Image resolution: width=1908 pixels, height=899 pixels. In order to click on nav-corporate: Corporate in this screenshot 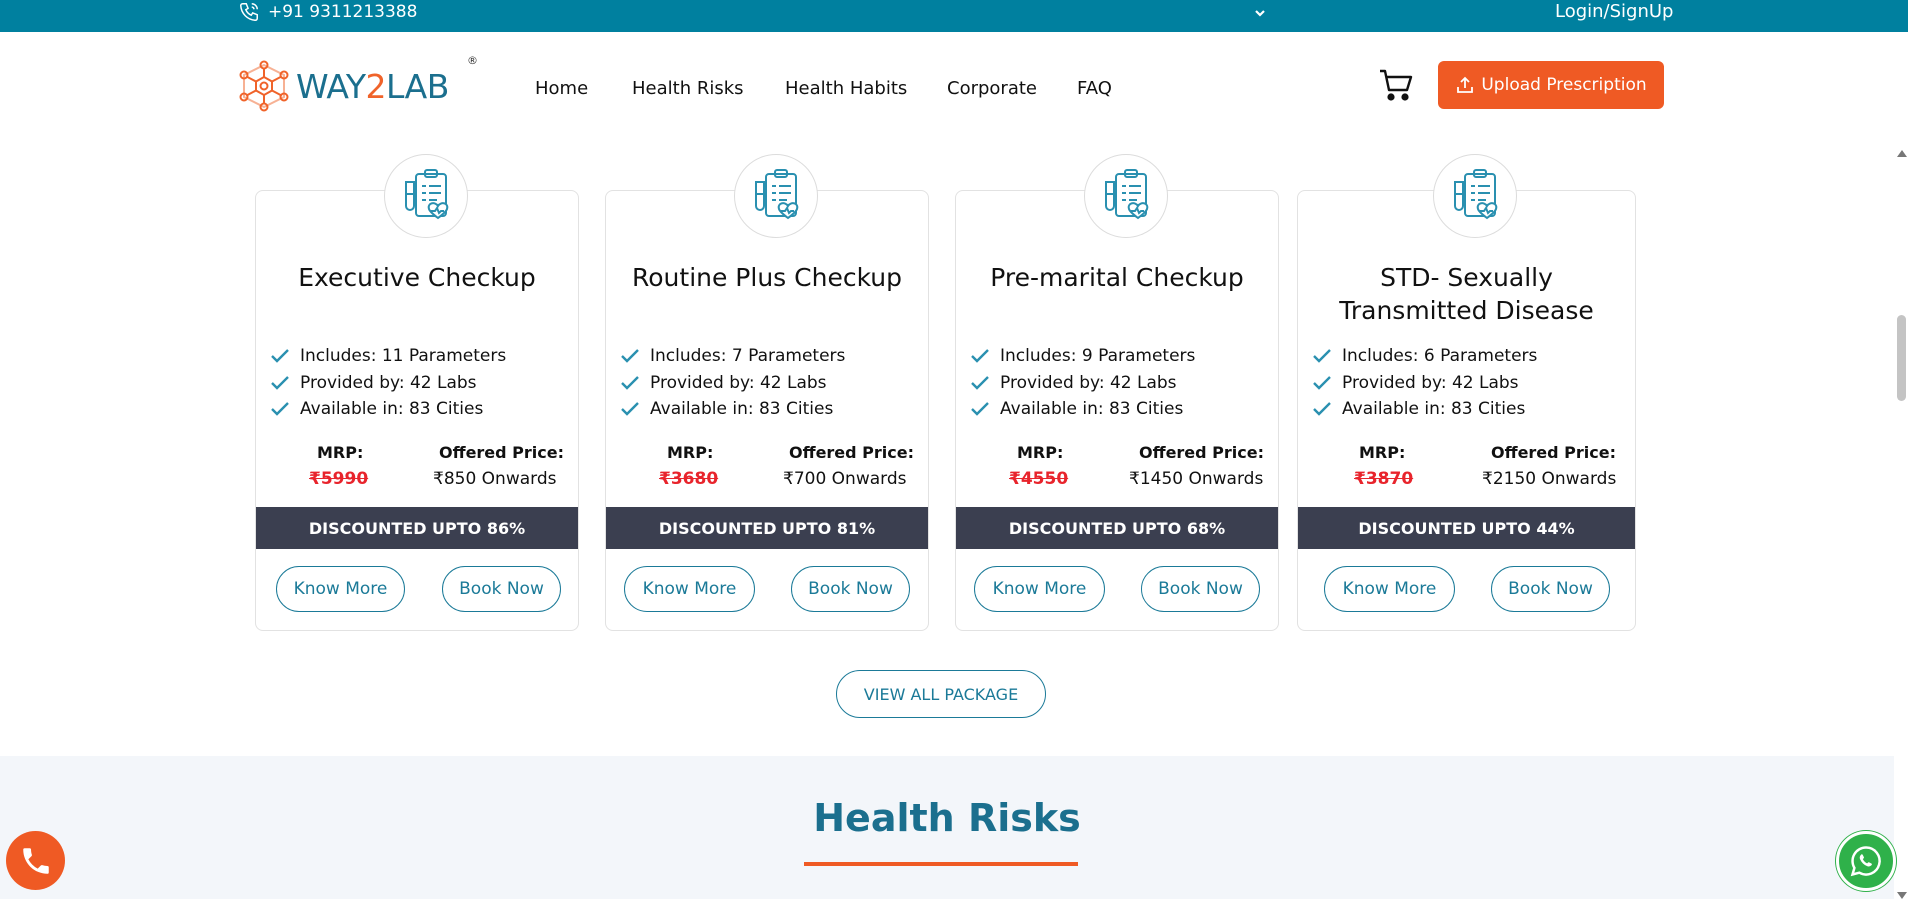, I will do `click(992, 88)`.